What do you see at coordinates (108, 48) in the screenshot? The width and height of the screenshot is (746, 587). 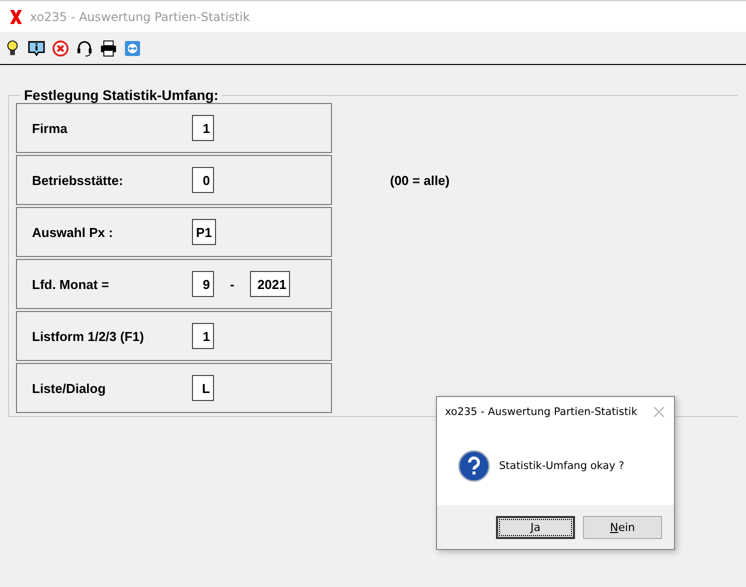 I see `printer-icon` at bounding box center [108, 48].